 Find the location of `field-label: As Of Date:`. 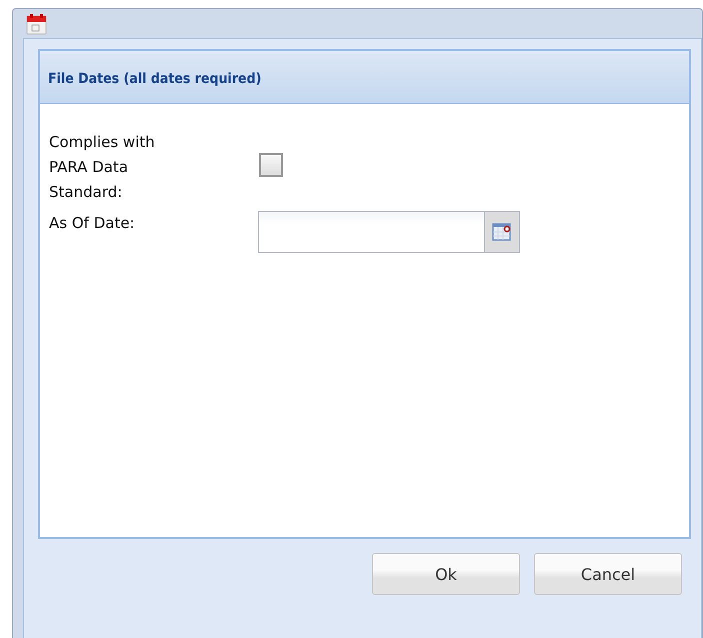

field-label: As Of Date: is located at coordinates (92, 223).